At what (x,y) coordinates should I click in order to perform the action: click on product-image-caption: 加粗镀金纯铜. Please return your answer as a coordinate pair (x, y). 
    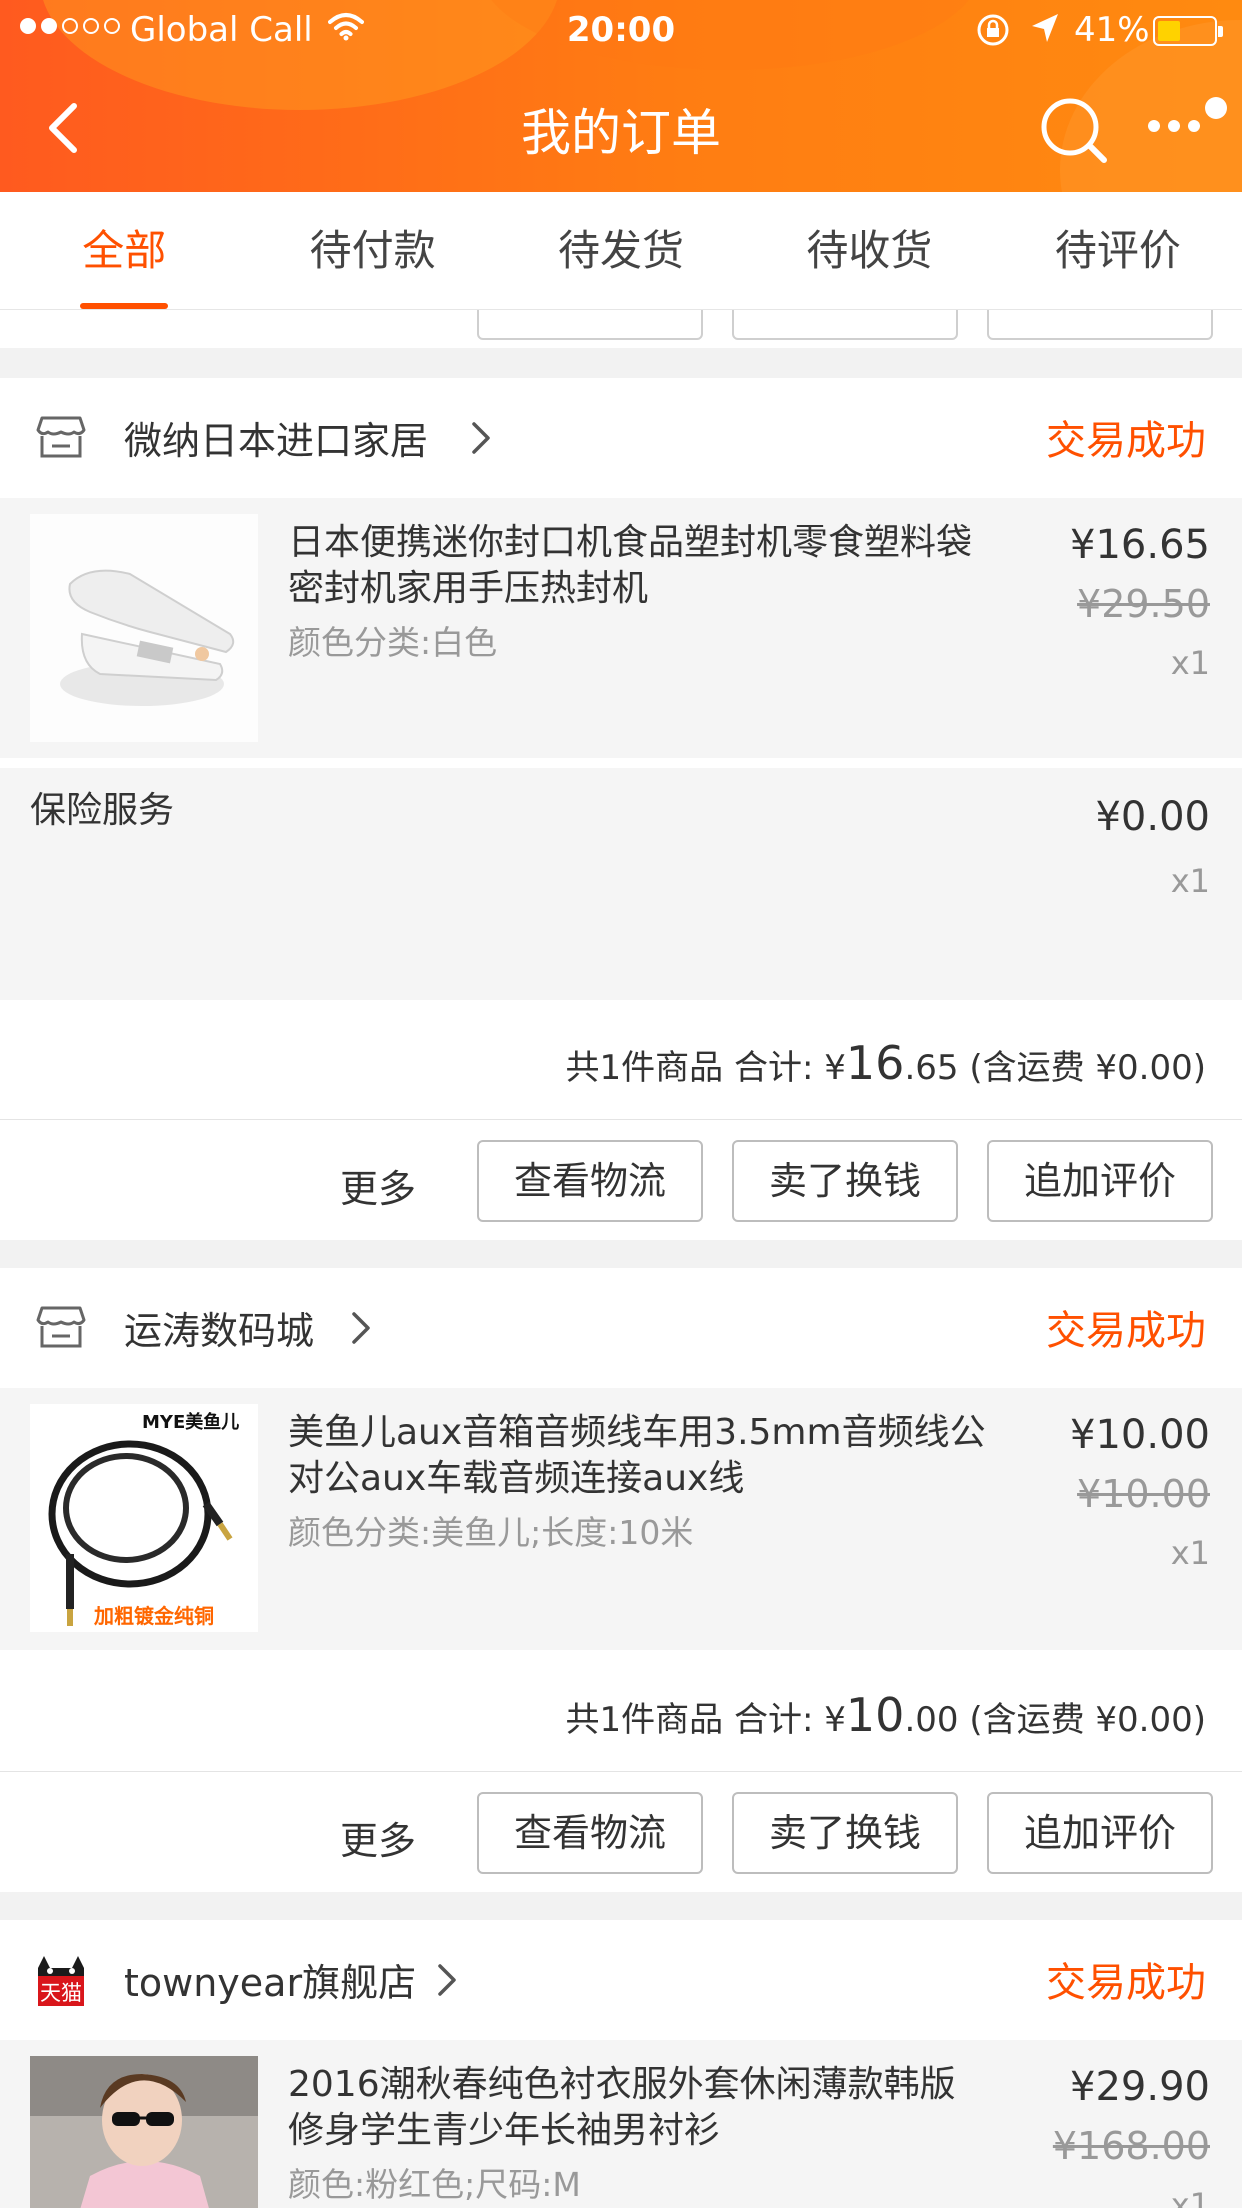
    Looking at the image, I should click on (154, 1616).